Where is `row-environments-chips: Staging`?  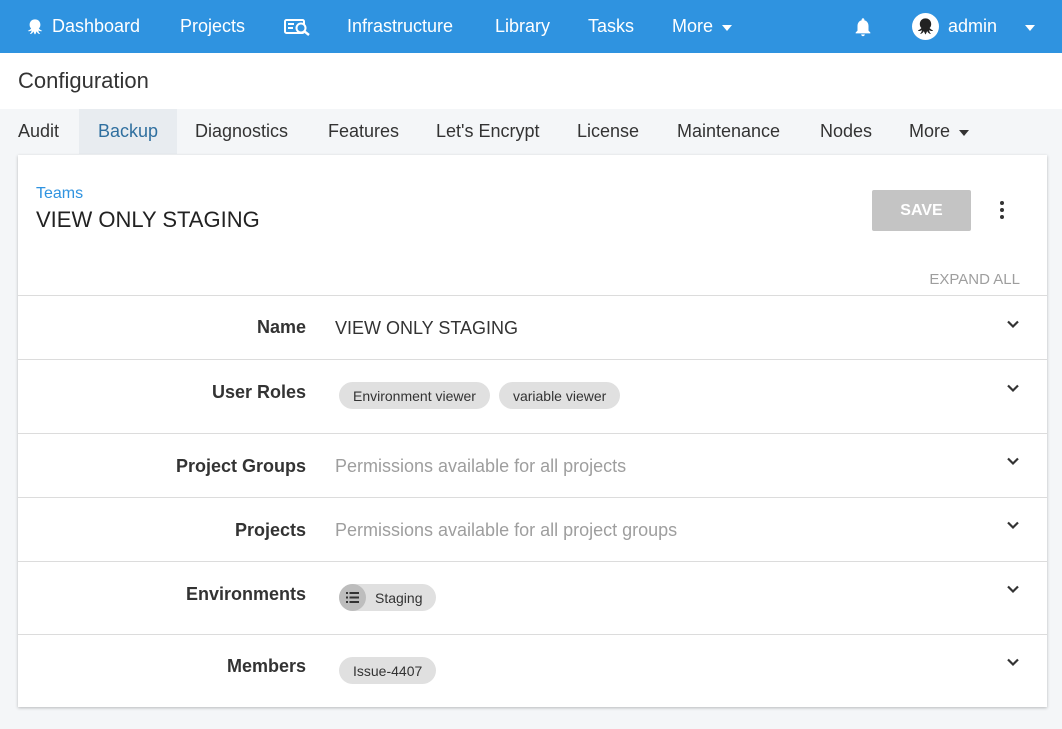
row-environments-chips: Staging is located at coordinates (392, 597).